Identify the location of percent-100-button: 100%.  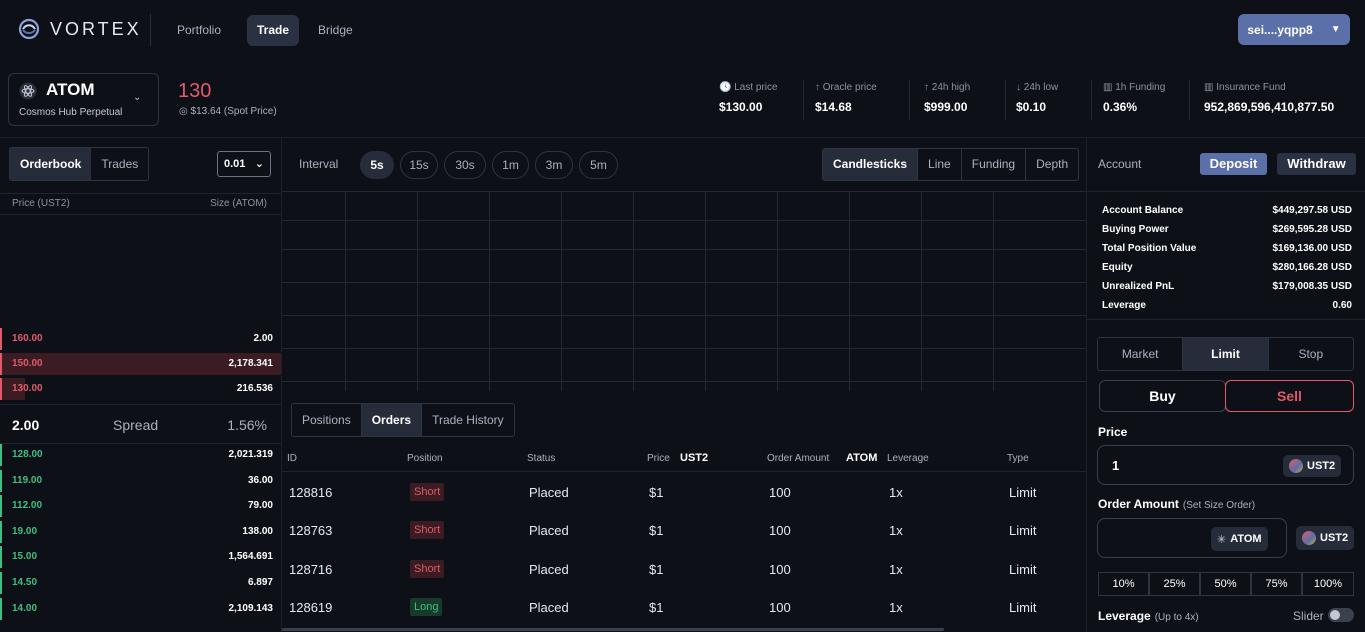
(1328, 584).